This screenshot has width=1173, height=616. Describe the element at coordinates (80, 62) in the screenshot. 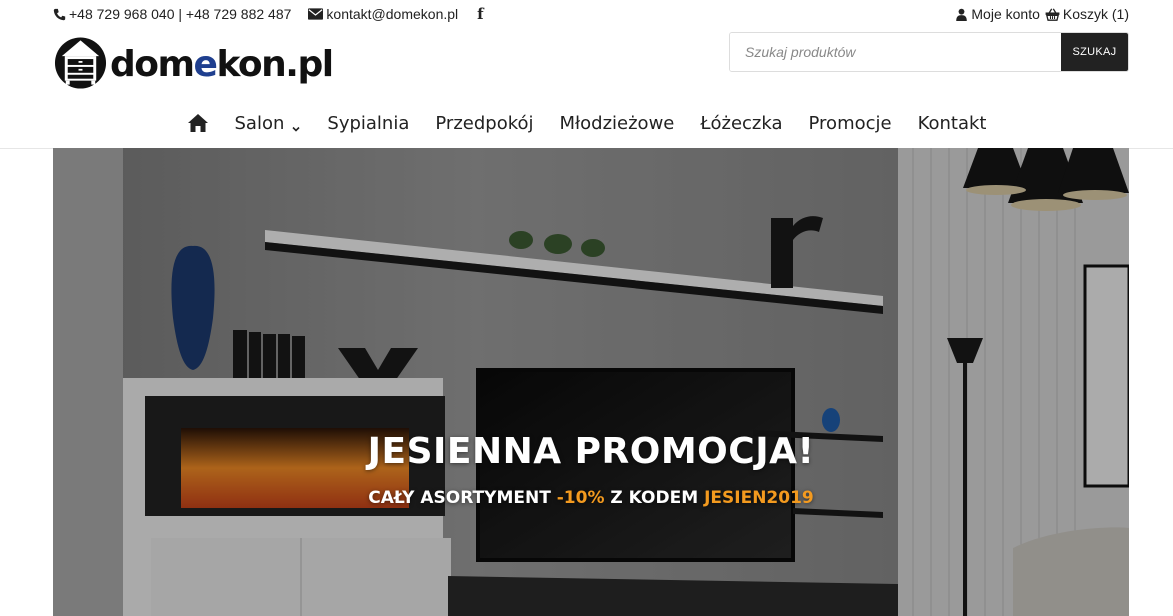

I see `dresser-house-icon` at that location.